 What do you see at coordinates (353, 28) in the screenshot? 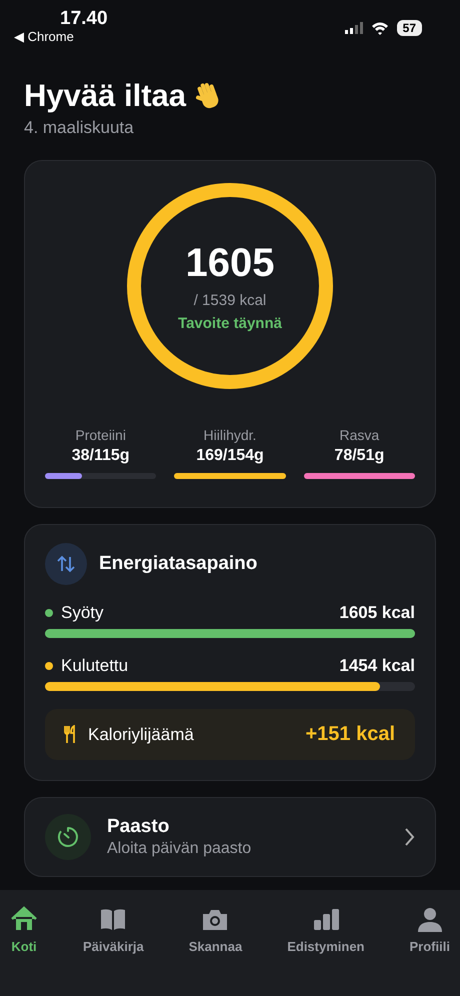
I see `signal-icon` at bounding box center [353, 28].